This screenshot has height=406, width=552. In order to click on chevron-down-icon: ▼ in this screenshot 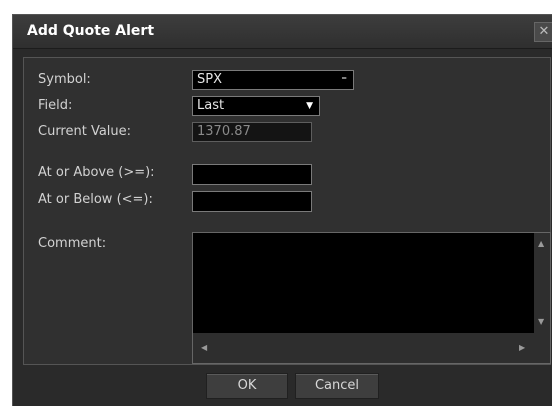, I will do `click(309, 106)`.